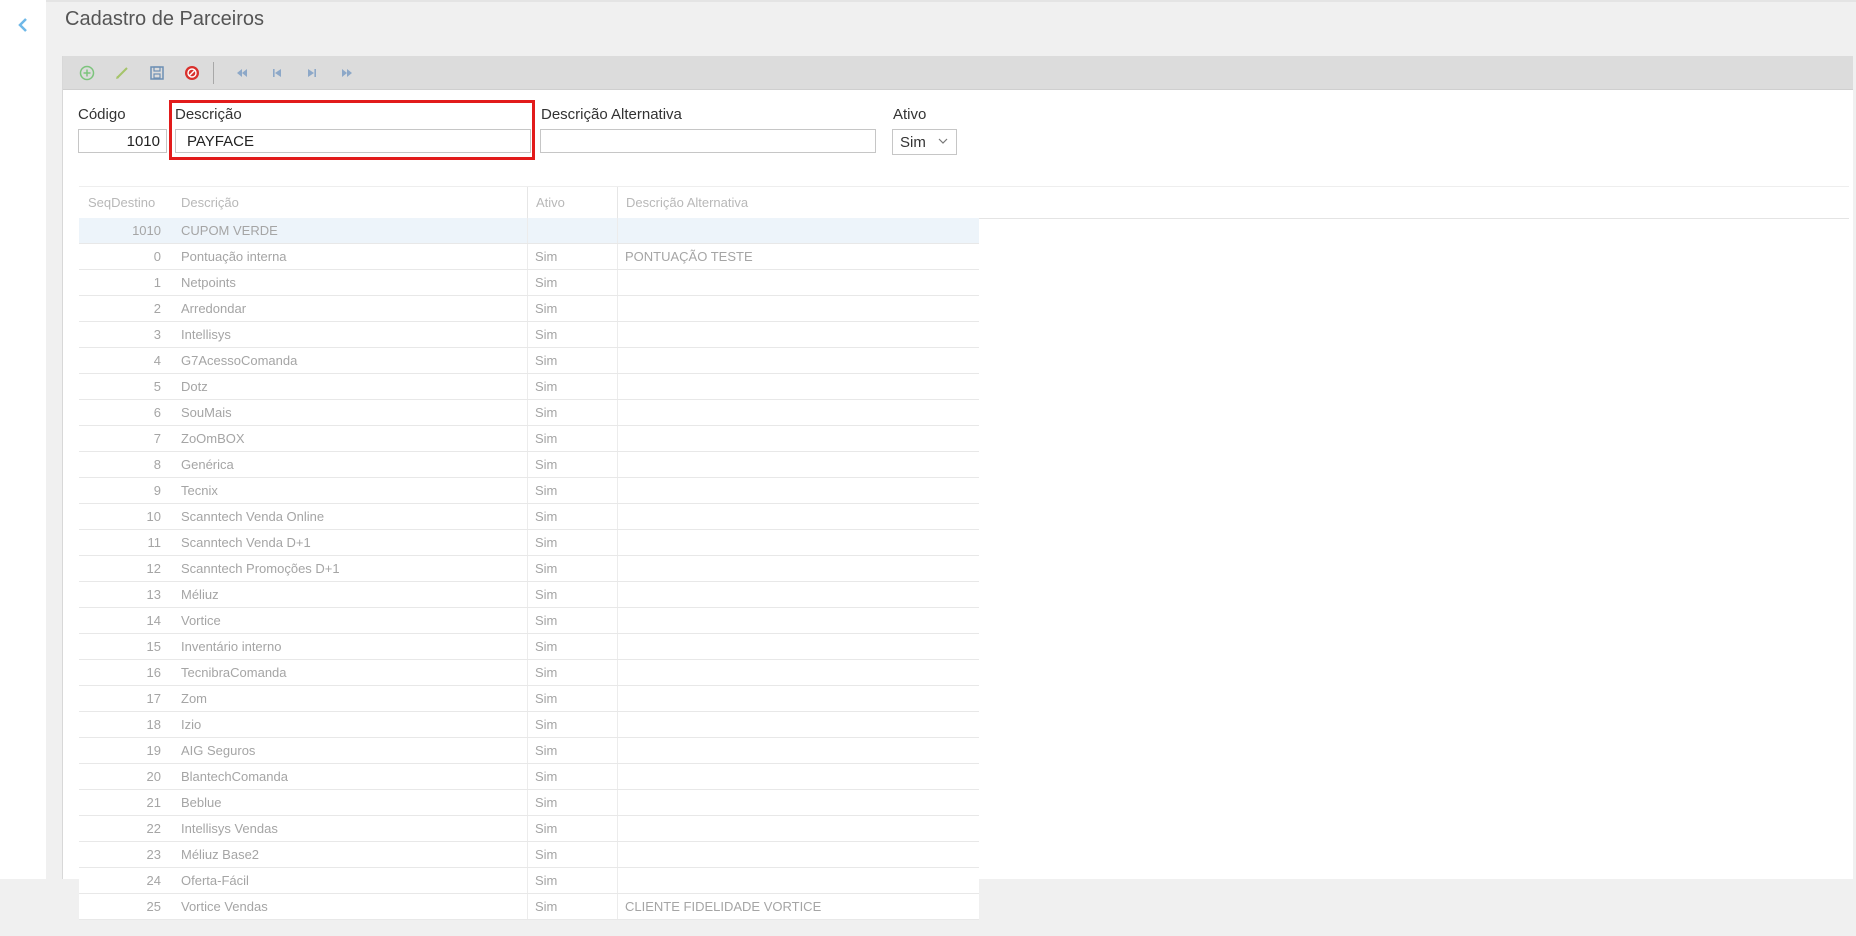  Describe the element at coordinates (246, 542) in the screenshot. I see `cell-descricao: Scanntech Venda D+1` at that location.